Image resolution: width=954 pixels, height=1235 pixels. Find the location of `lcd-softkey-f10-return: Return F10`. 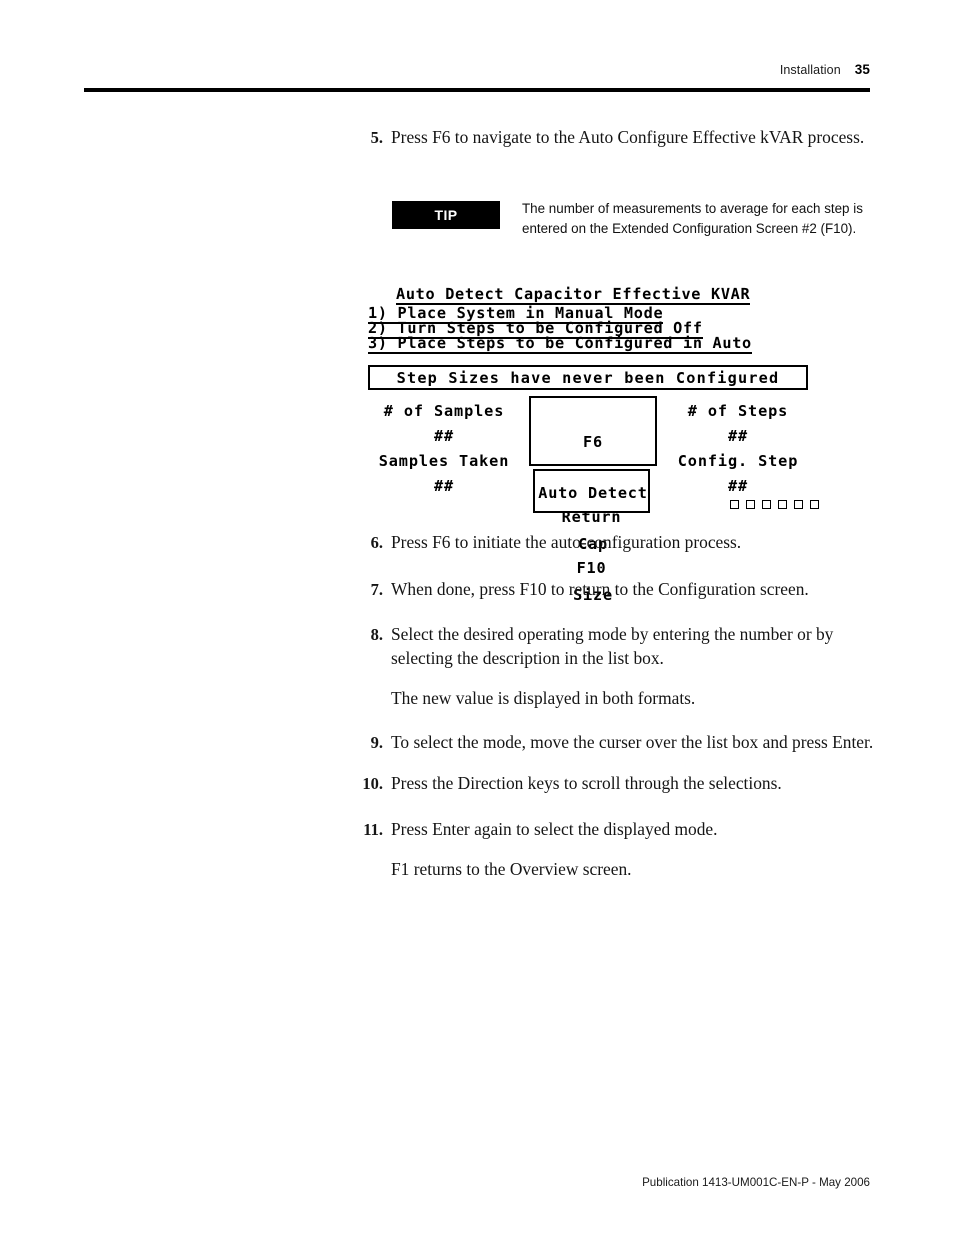

lcd-softkey-f10-return: Return F10 is located at coordinates (591, 523).